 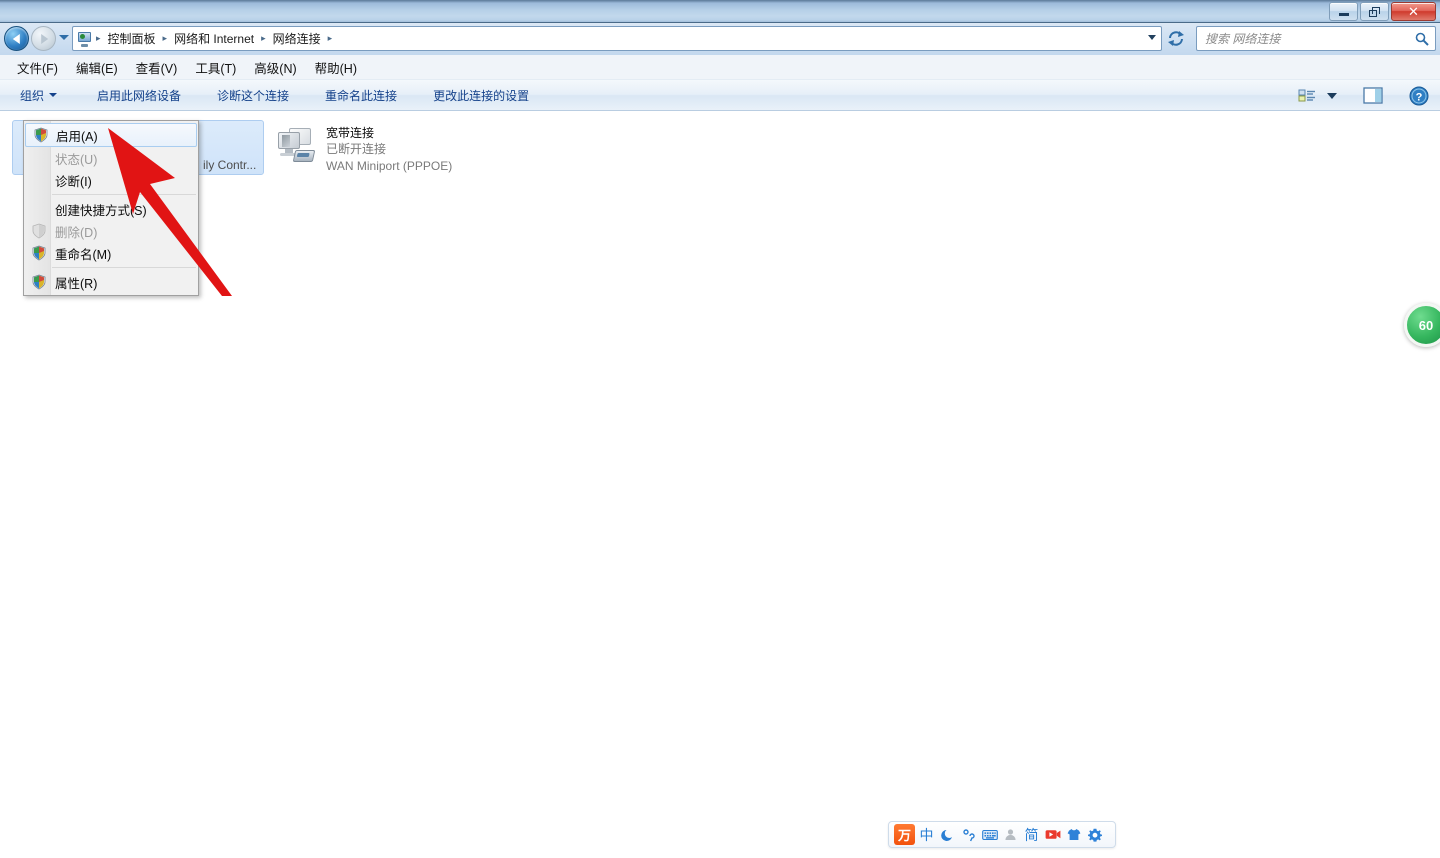 What do you see at coordinates (73, 181) in the screenshot?
I see `context-menu-label: 诊断(I)` at bounding box center [73, 181].